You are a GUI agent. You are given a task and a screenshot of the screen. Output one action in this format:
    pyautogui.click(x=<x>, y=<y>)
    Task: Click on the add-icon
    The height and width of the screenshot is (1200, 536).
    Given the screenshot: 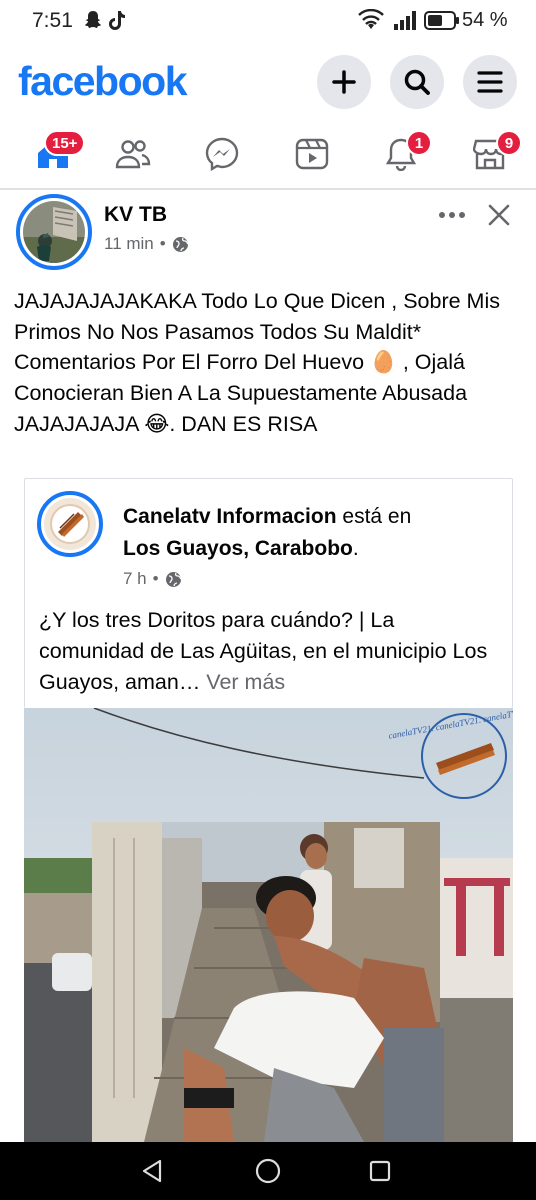 What is the action you would take?
    pyautogui.click(x=344, y=82)
    